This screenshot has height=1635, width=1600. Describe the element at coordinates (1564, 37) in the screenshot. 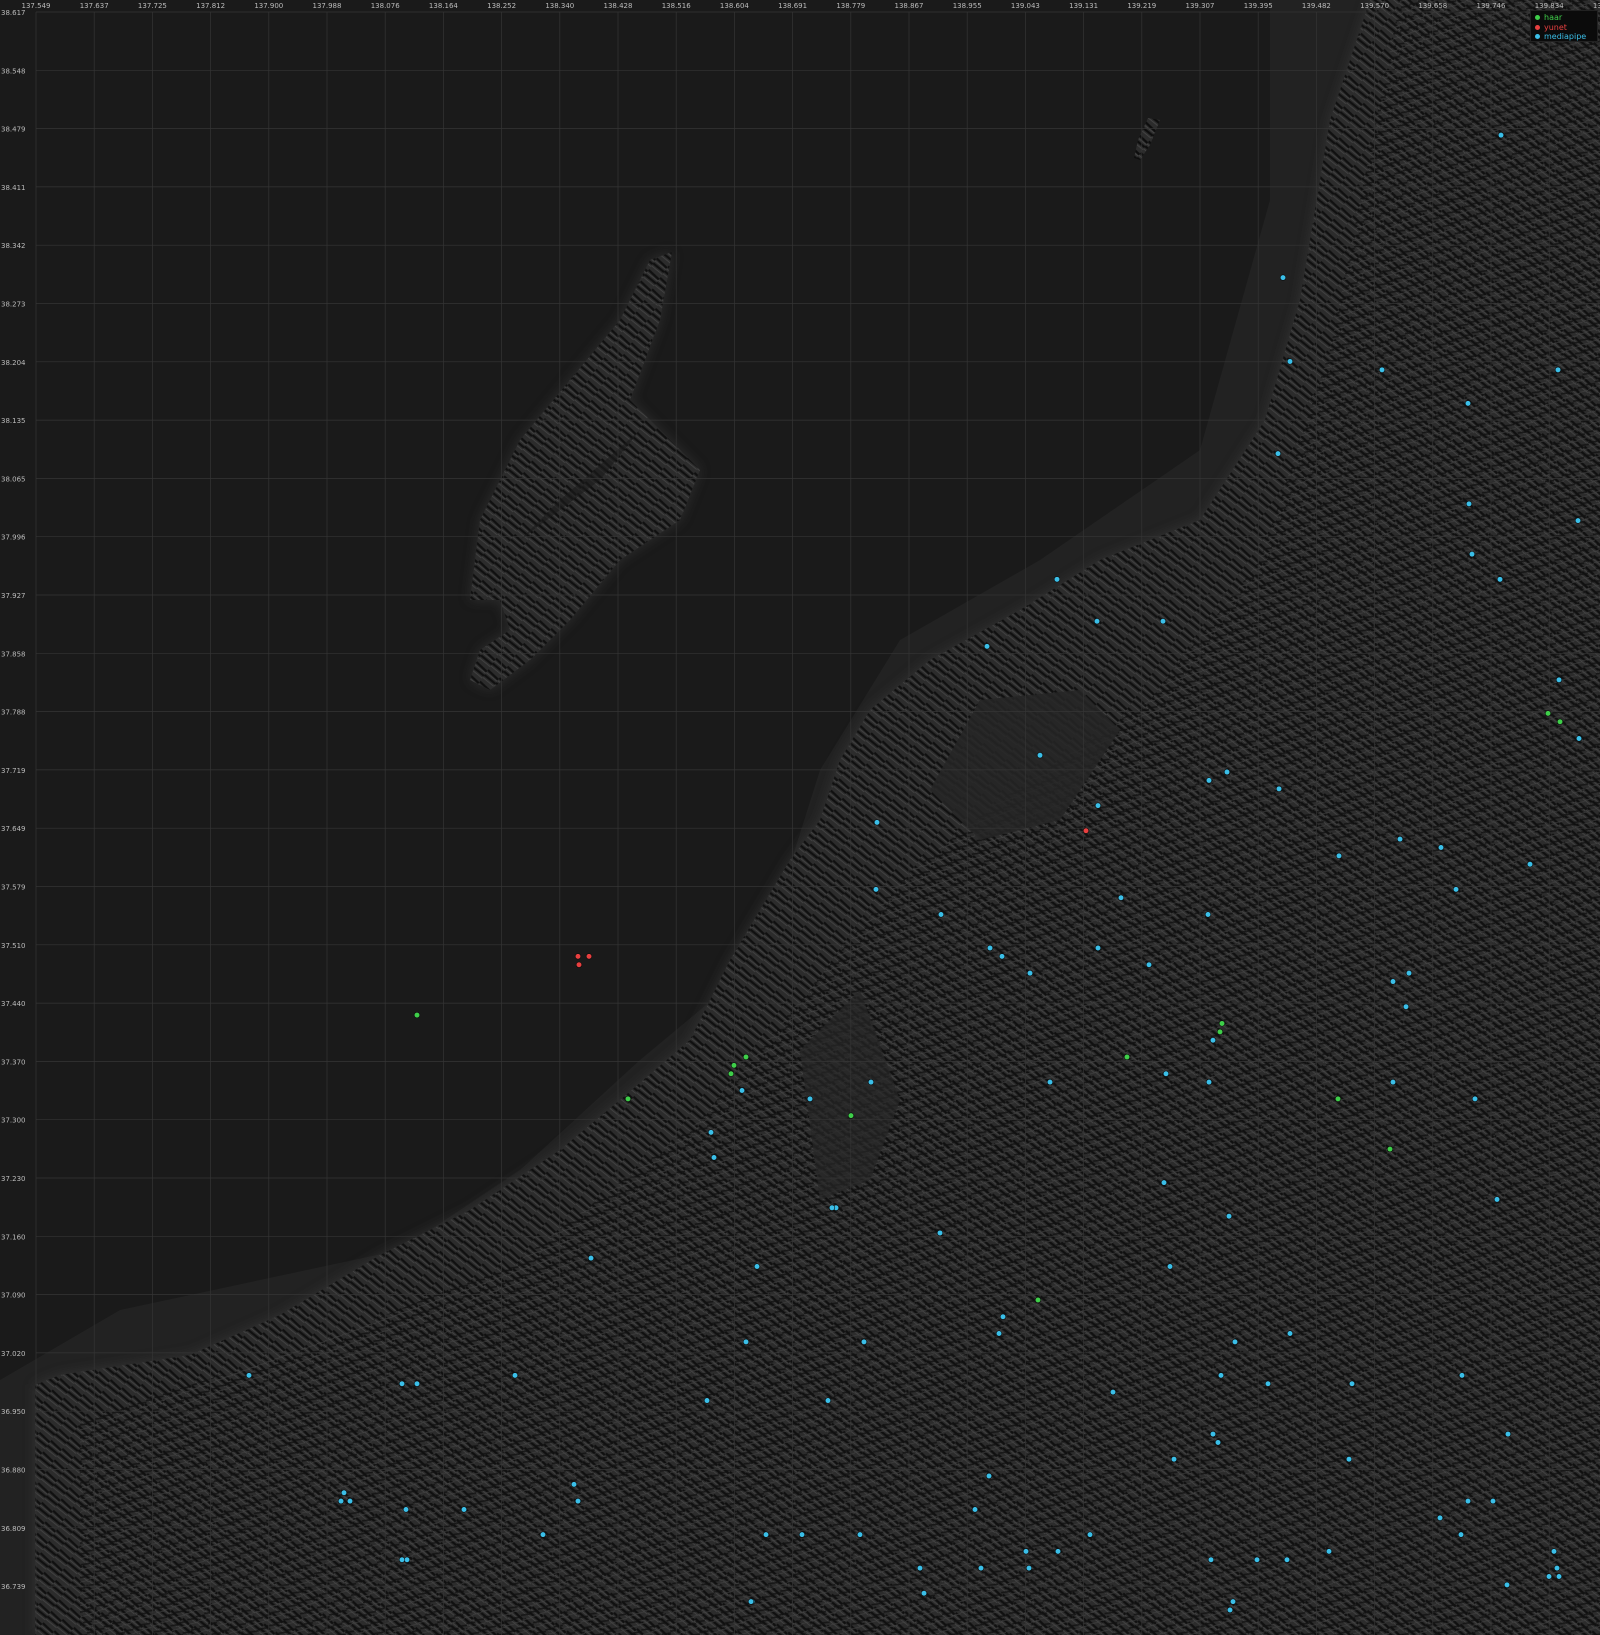

I see `legend-item-mediapipe: mediapipe` at that location.